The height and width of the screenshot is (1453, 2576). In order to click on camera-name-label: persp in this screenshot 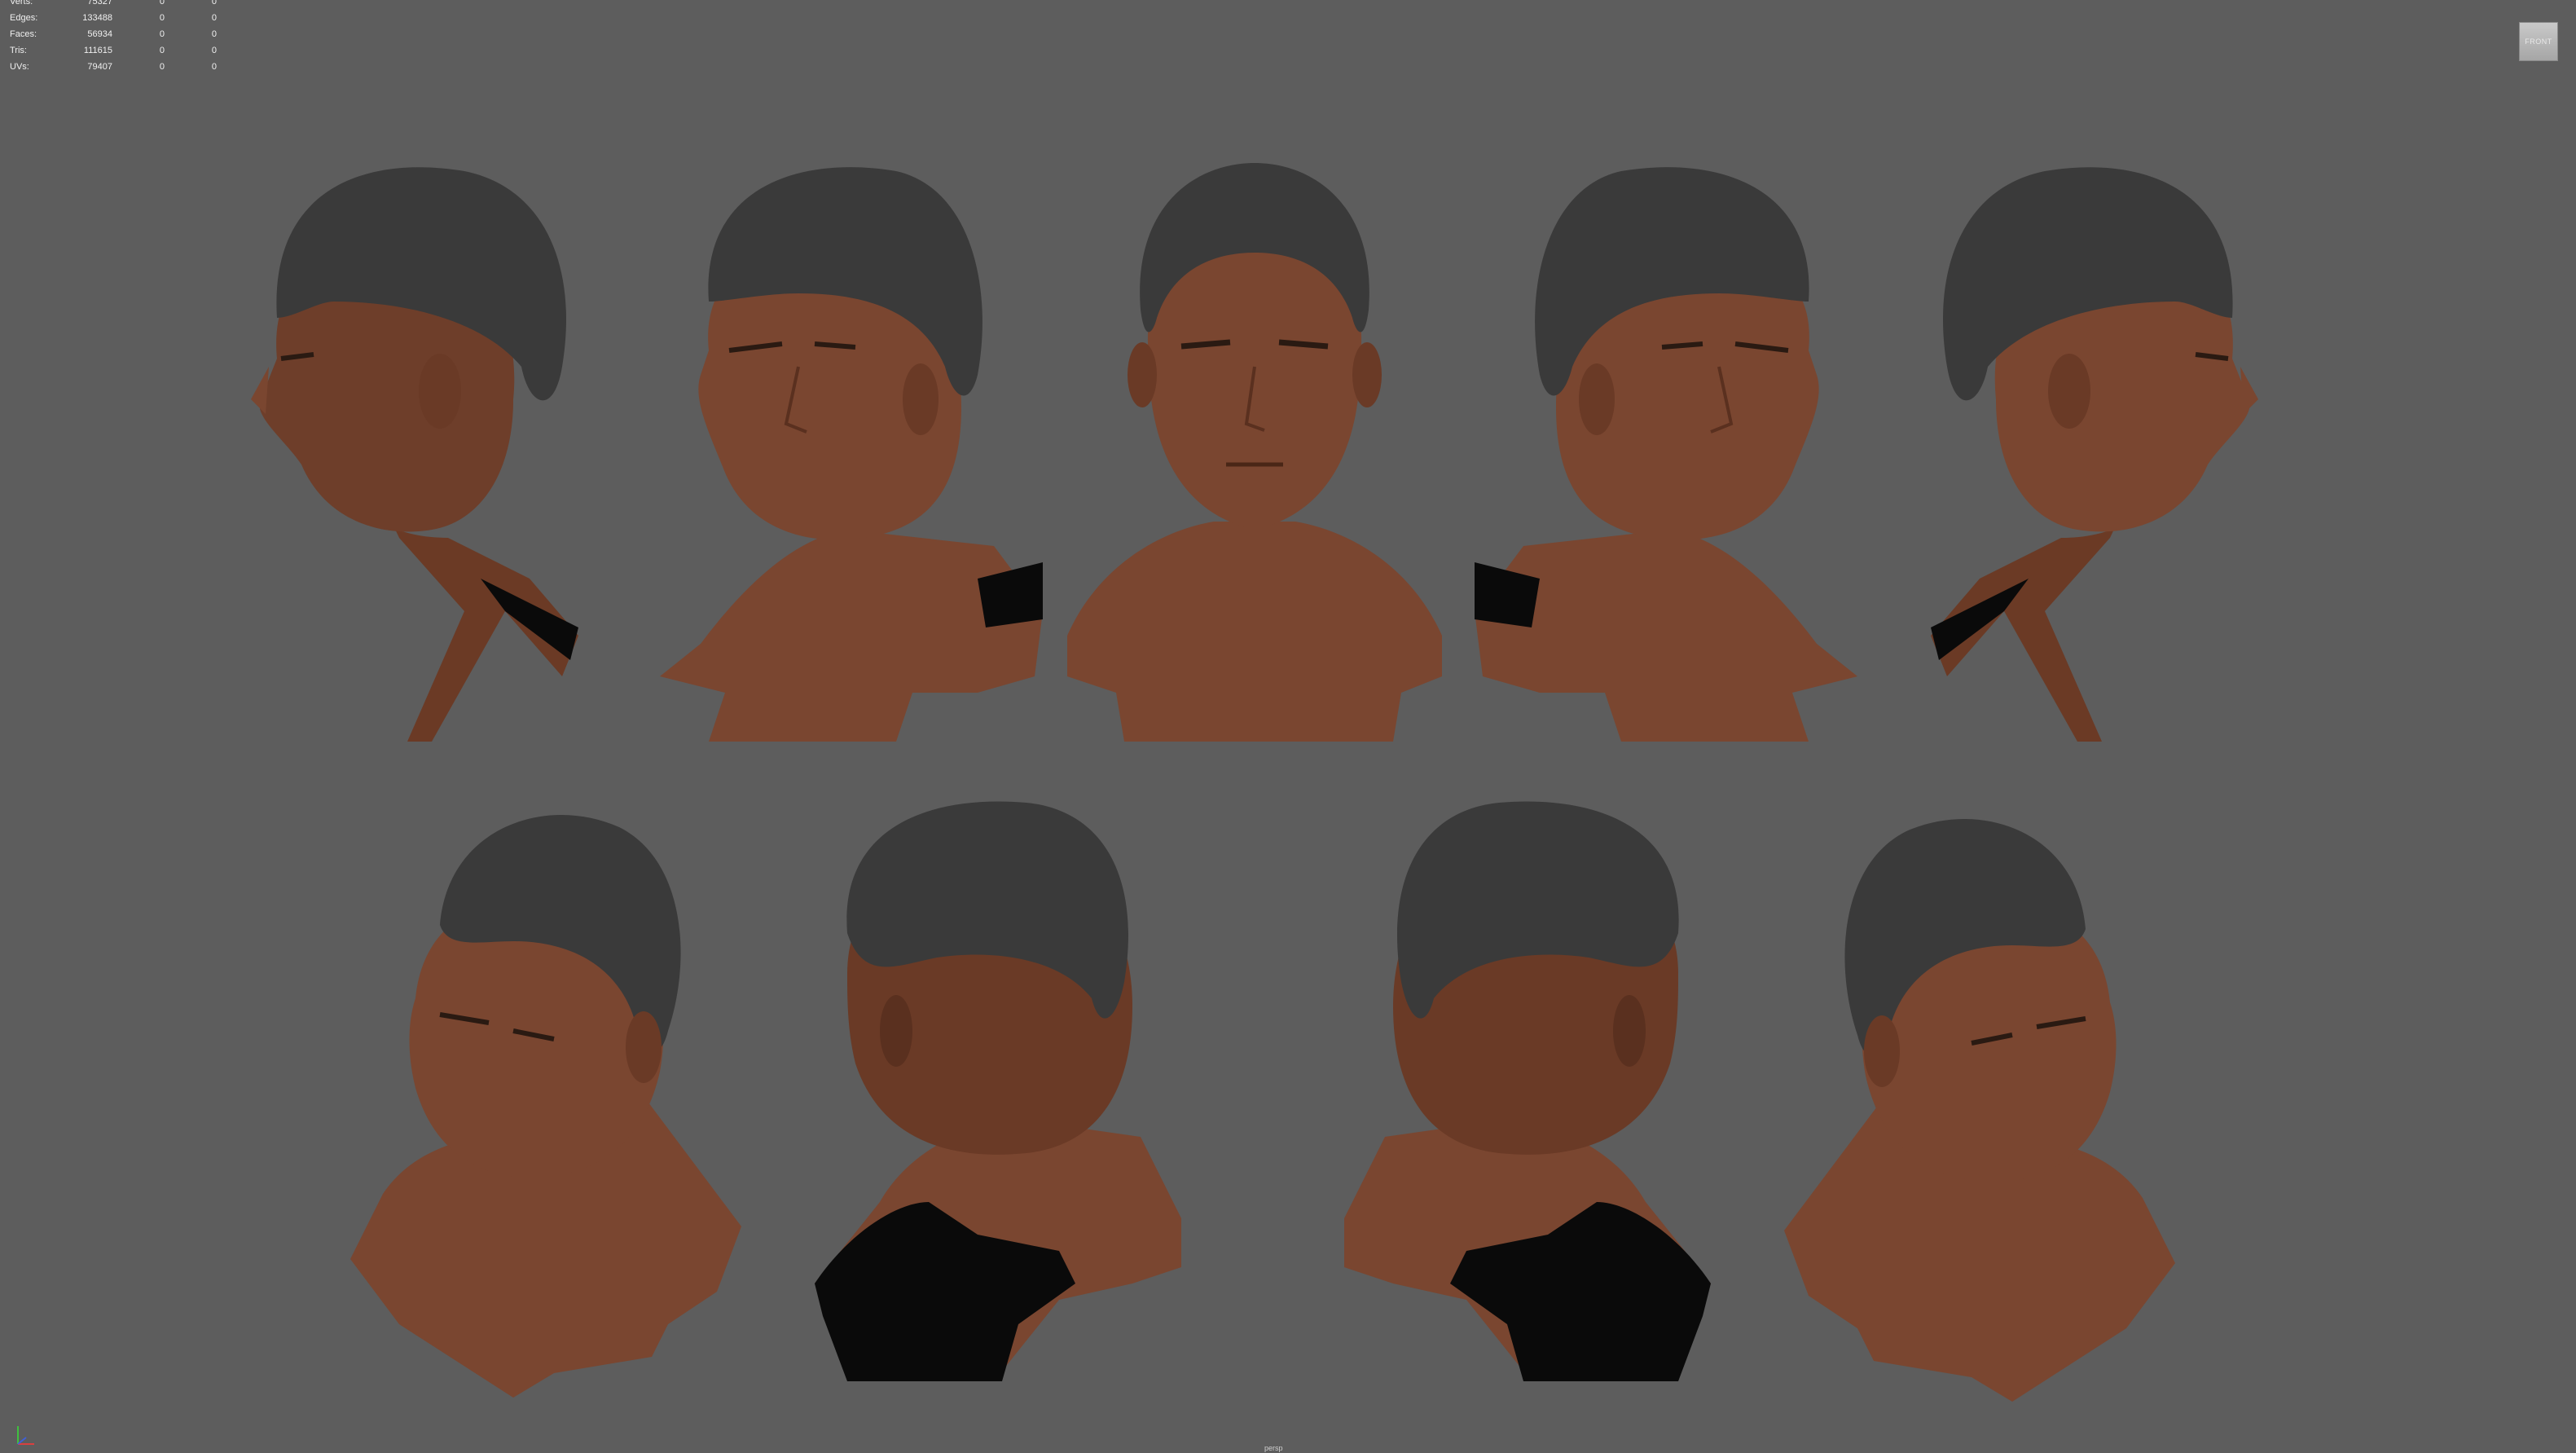, I will do `click(1273, 1448)`.